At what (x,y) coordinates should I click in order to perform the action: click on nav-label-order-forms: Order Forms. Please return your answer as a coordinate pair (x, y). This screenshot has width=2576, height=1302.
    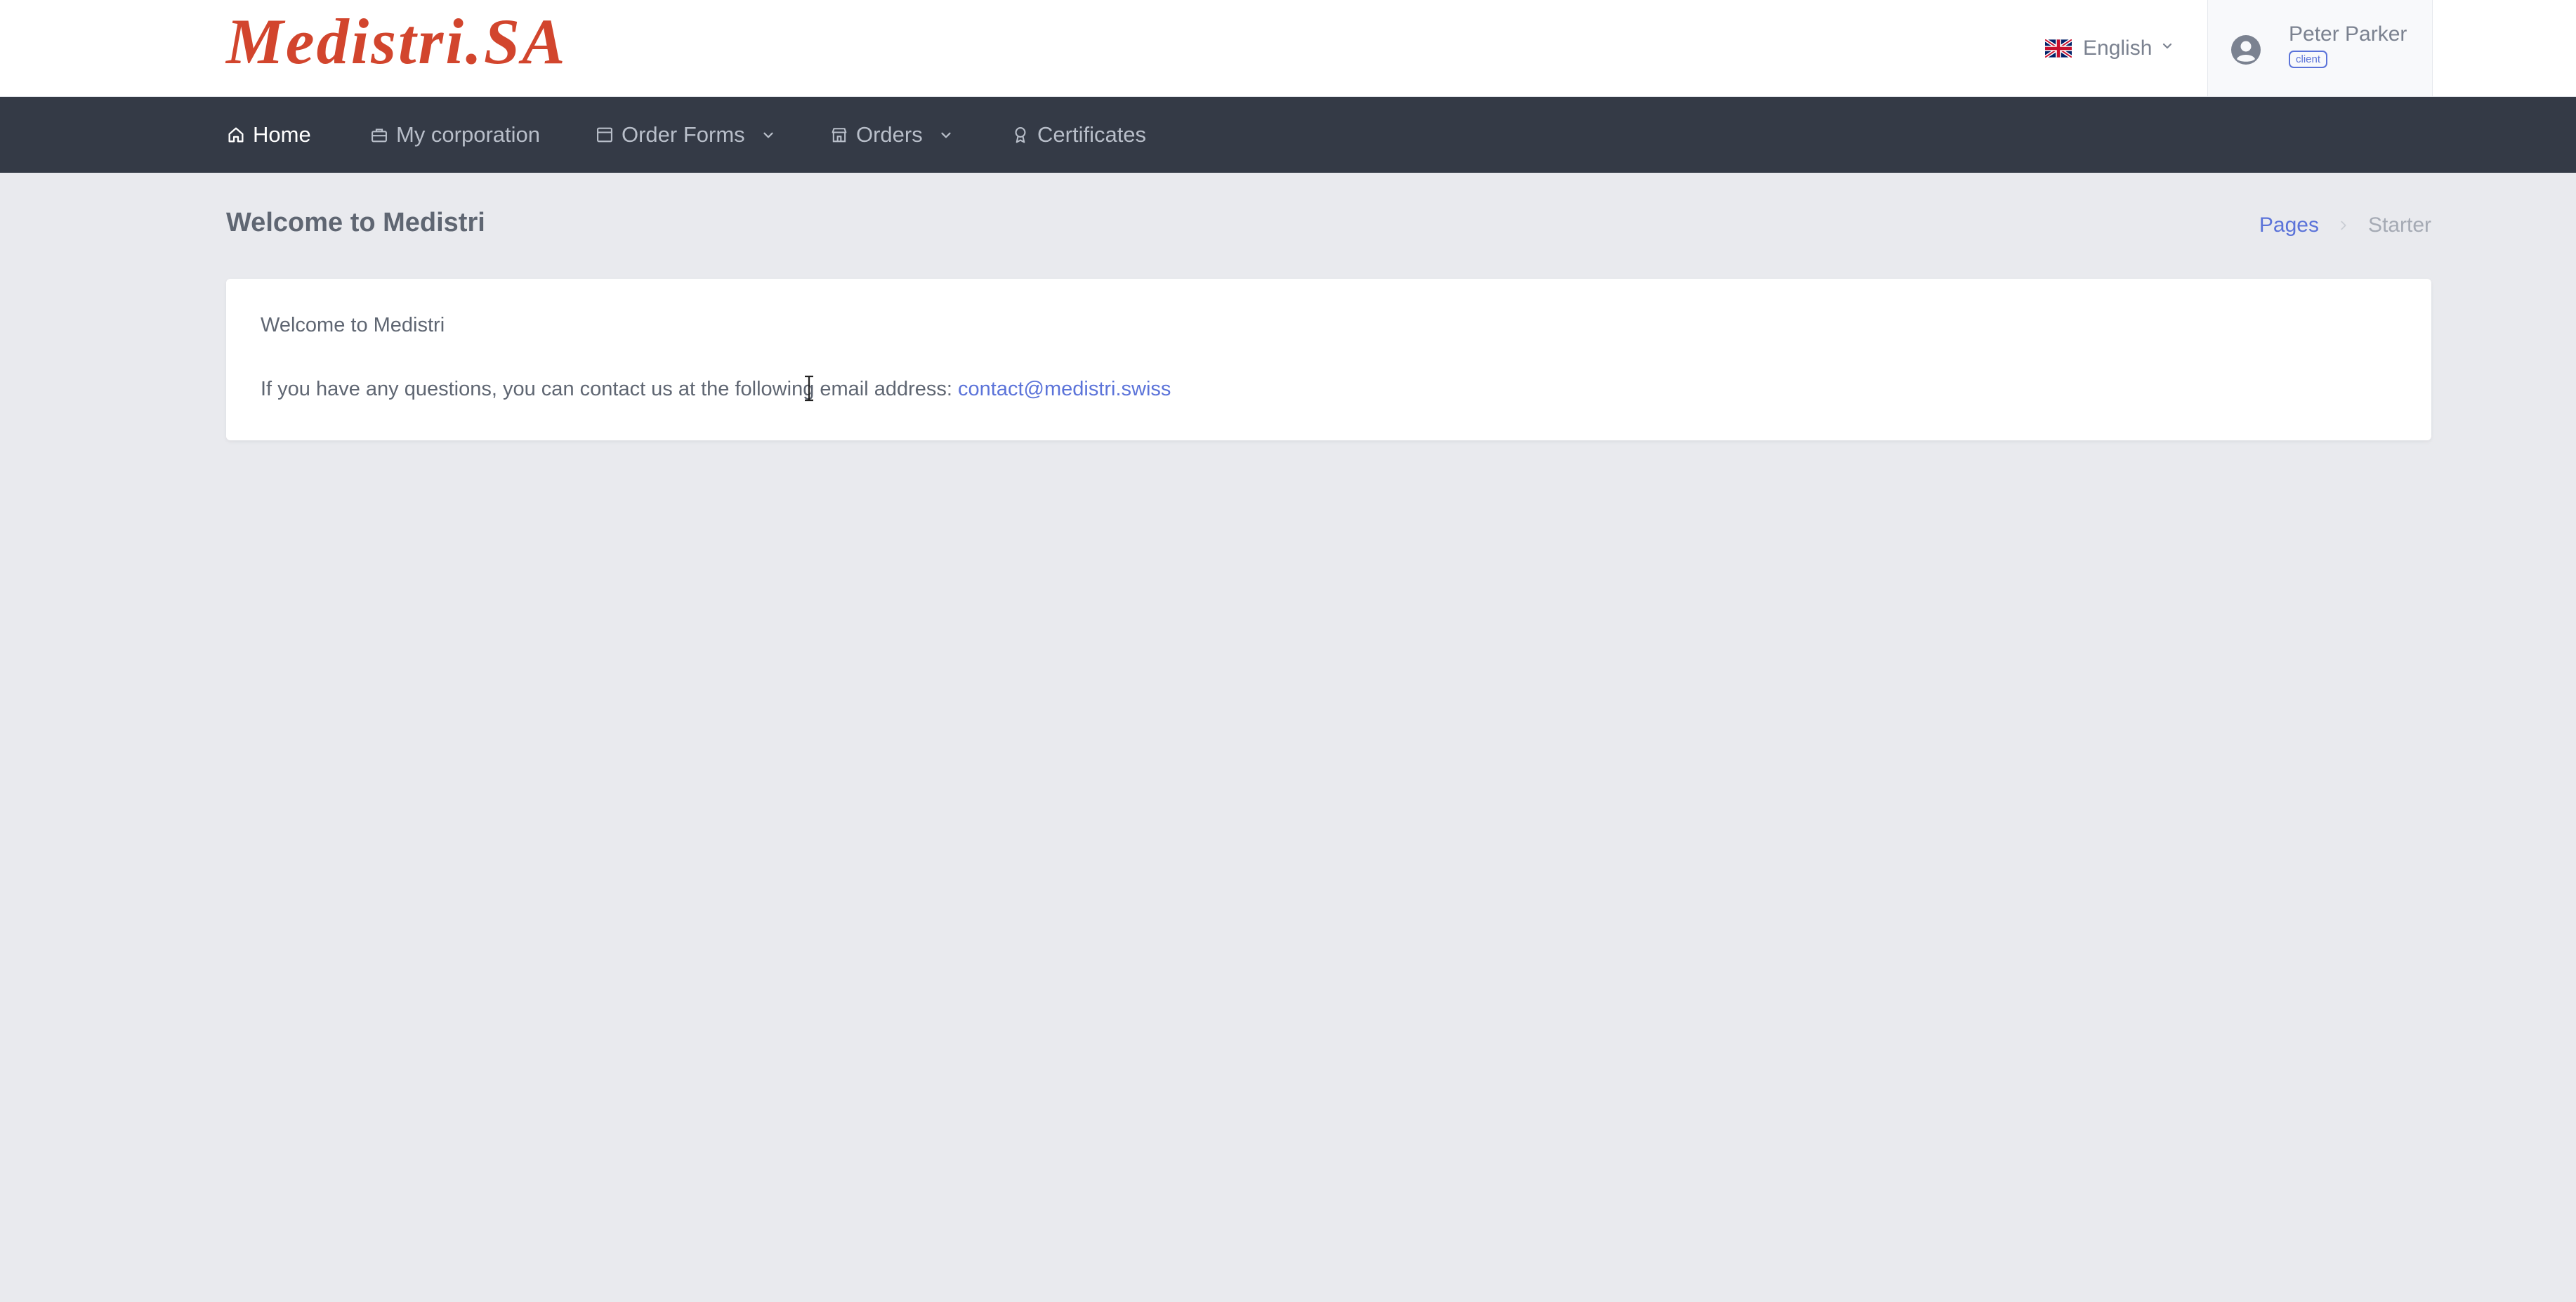
    Looking at the image, I should click on (683, 134).